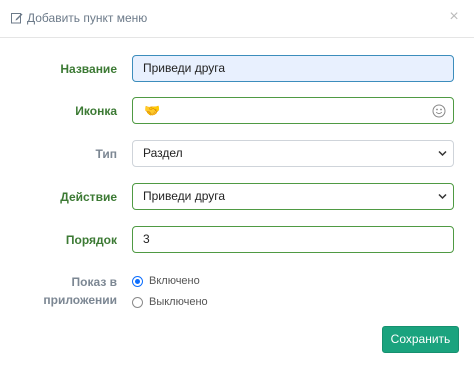  What do you see at coordinates (293, 239) in the screenshot?
I see `order-input: 3` at bounding box center [293, 239].